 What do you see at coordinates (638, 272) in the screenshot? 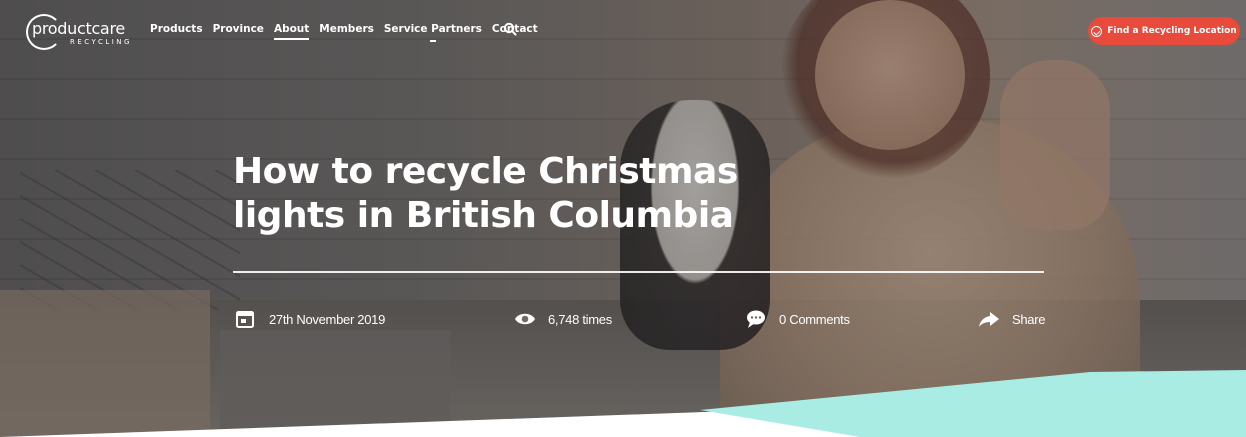
I see `title-divider` at bounding box center [638, 272].